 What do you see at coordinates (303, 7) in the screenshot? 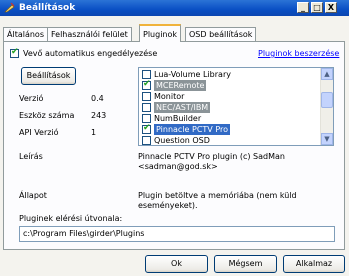
I see `minimize-button: _` at bounding box center [303, 7].